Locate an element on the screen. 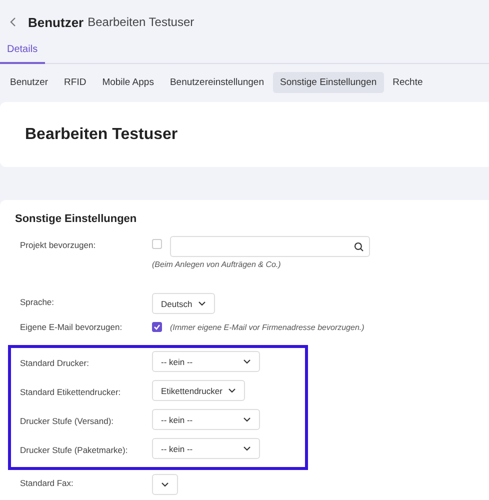  section-title: Sonstige Einstellungen is located at coordinates (76, 219).